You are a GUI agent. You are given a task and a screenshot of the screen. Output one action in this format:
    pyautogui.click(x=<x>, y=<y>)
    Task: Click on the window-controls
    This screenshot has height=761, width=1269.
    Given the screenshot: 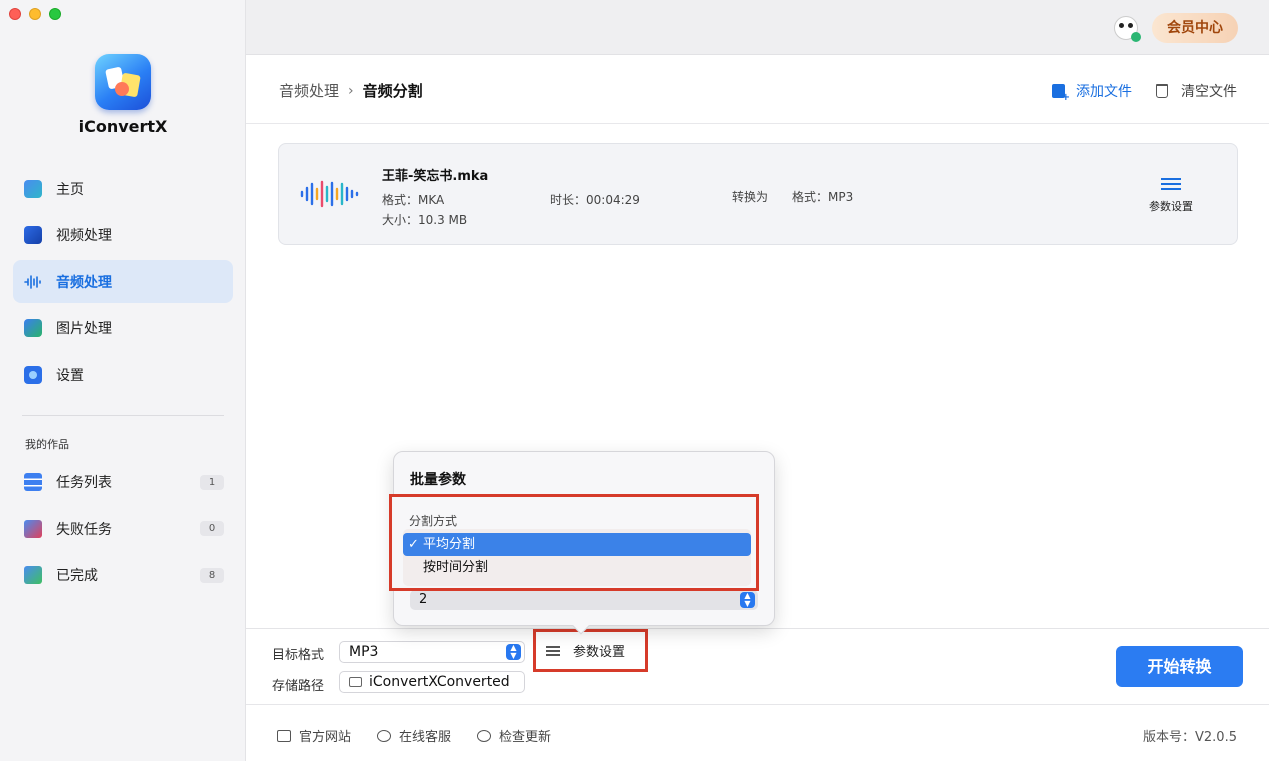 What is the action you would take?
    pyautogui.click(x=35, y=14)
    